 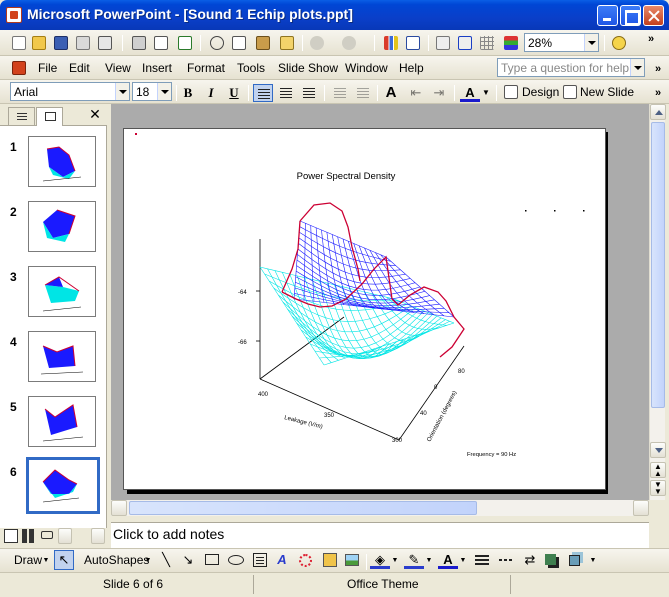 I want to click on undo-icon, so click(x=317, y=43).